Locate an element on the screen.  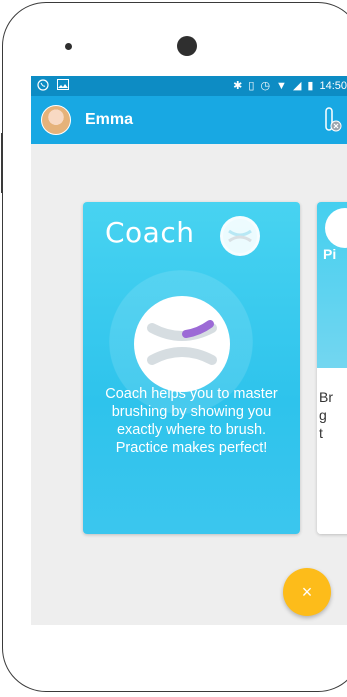
alarm-icon: ◷ is located at coordinates (265, 85).